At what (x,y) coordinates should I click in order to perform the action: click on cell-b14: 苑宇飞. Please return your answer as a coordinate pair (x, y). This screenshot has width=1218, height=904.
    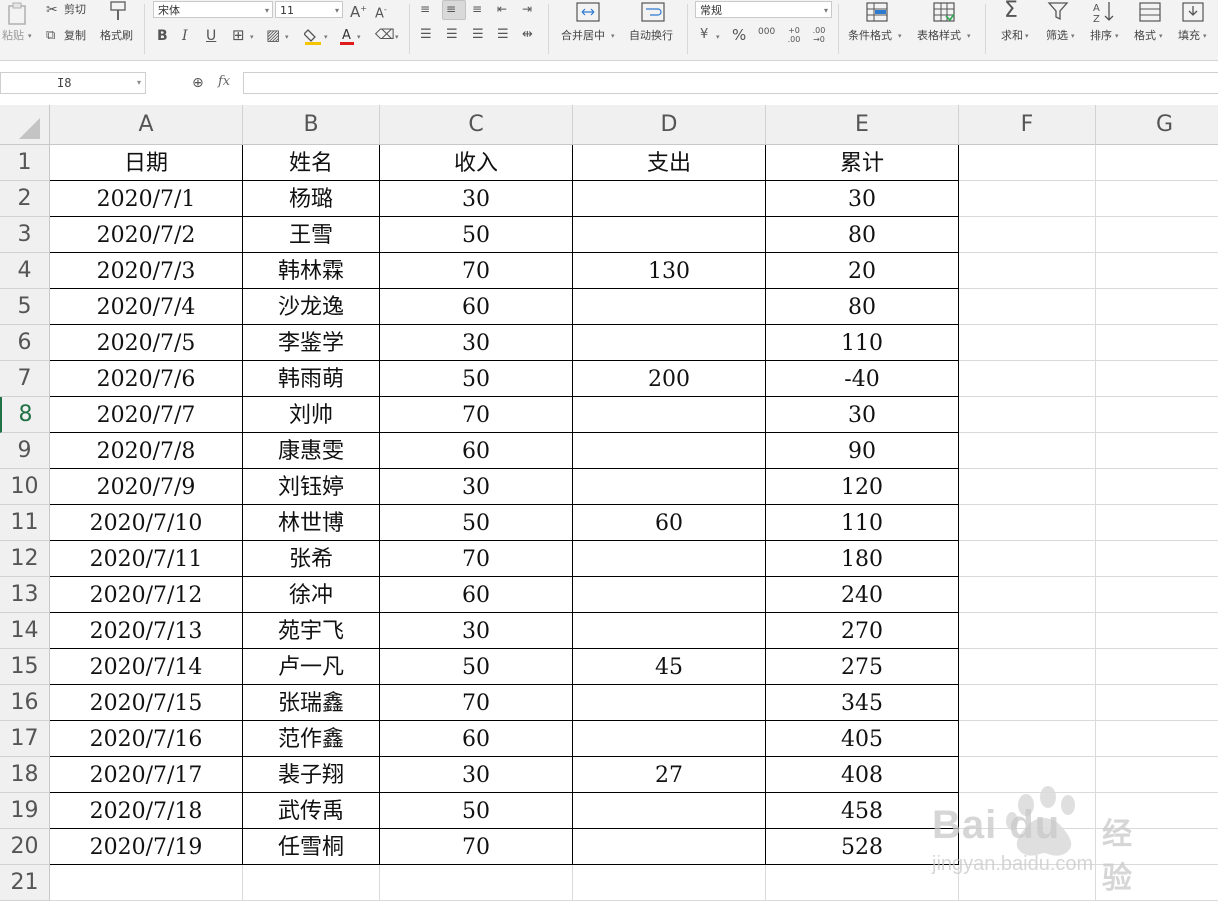
    Looking at the image, I should click on (311, 631).